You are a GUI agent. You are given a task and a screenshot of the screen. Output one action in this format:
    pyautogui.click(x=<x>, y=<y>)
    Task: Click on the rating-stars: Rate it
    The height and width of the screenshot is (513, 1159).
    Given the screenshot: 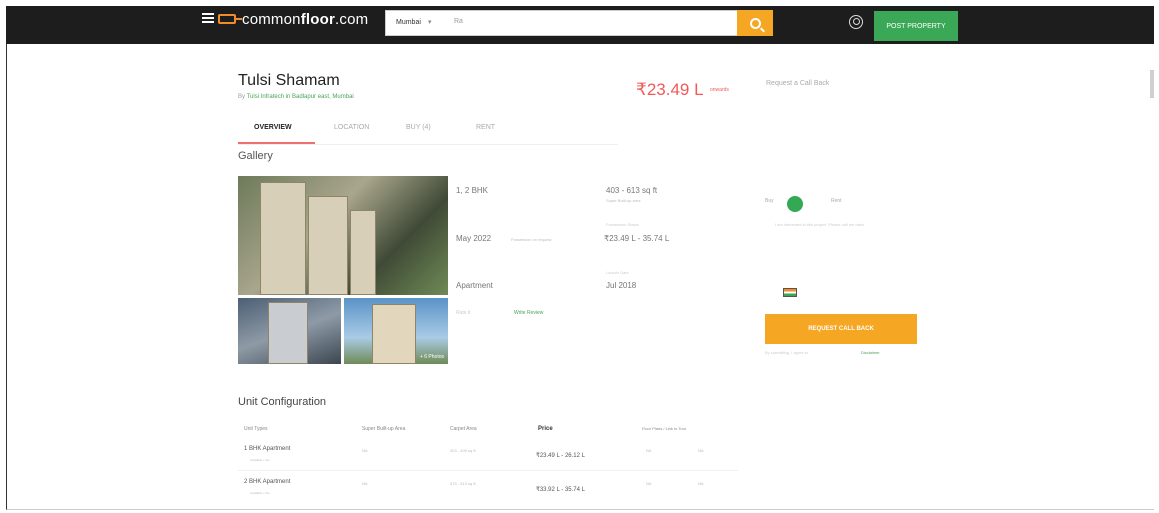 What is the action you would take?
    pyautogui.click(x=463, y=313)
    